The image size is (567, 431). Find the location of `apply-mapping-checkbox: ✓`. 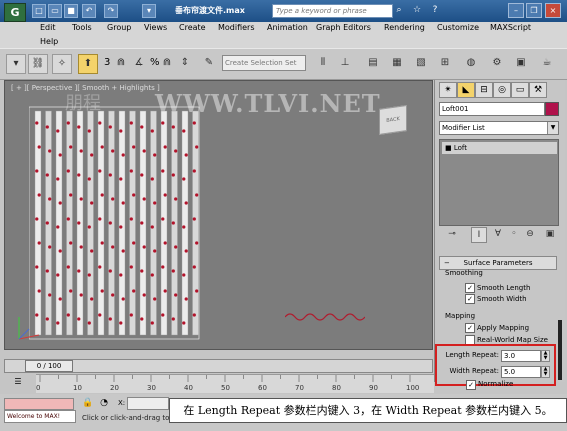

apply-mapping-checkbox: ✓ is located at coordinates (470, 328).